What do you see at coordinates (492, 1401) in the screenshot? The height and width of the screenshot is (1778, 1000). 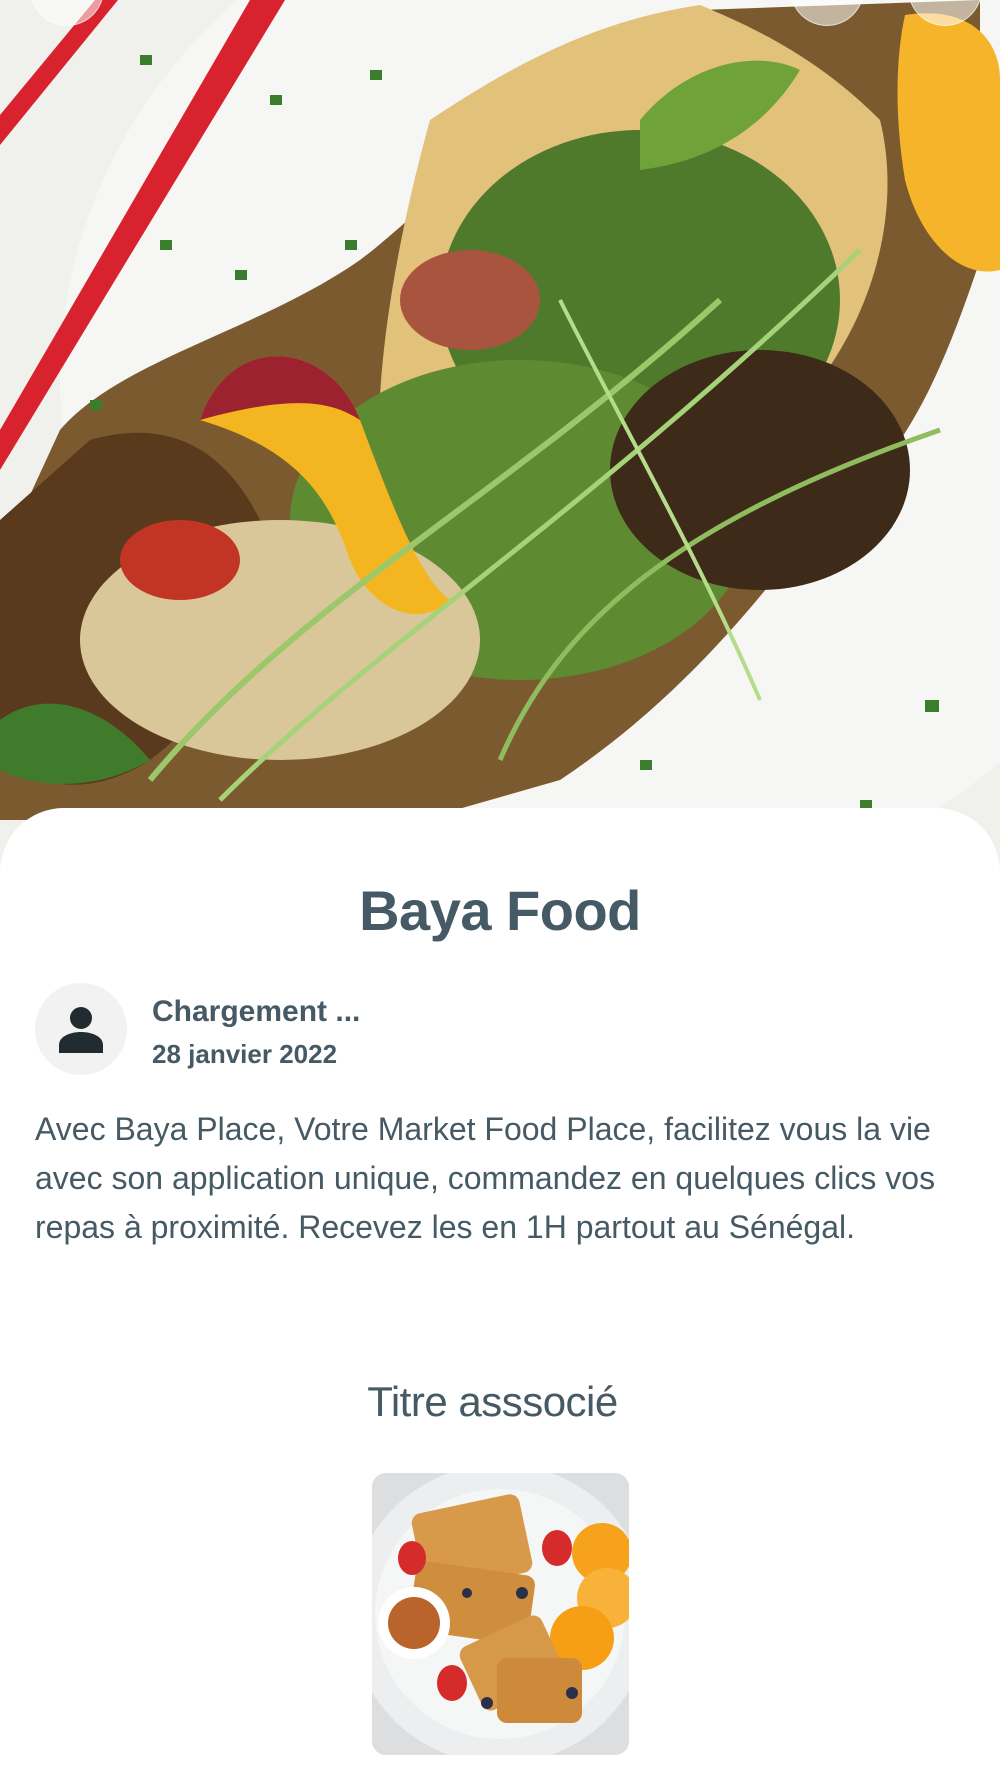 I see `related-section-title: Titre asssocié` at bounding box center [492, 1401].